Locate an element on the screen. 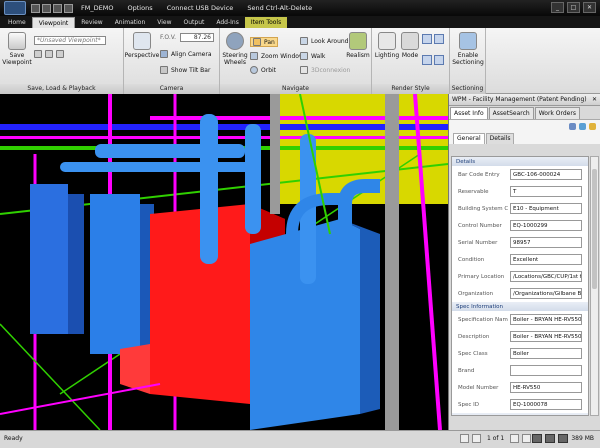 Image resolution: width=600 pixels, height=448 pixels. quick-access-toolbar is located at coordinates (52, 8).